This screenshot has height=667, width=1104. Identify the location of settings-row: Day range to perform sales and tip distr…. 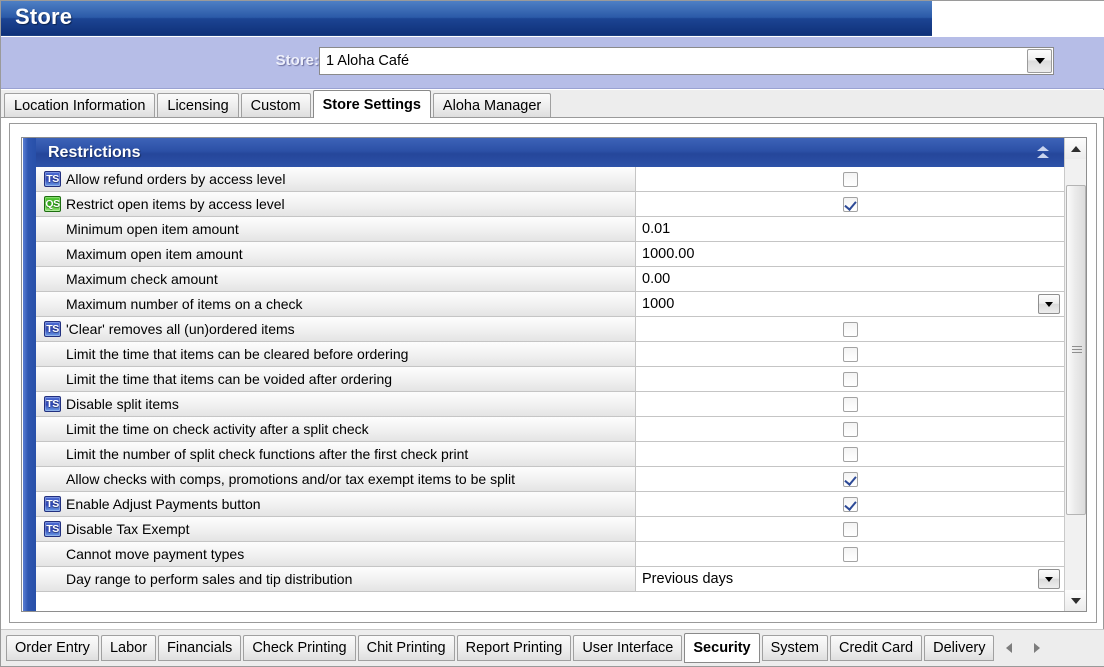
(550, 579).